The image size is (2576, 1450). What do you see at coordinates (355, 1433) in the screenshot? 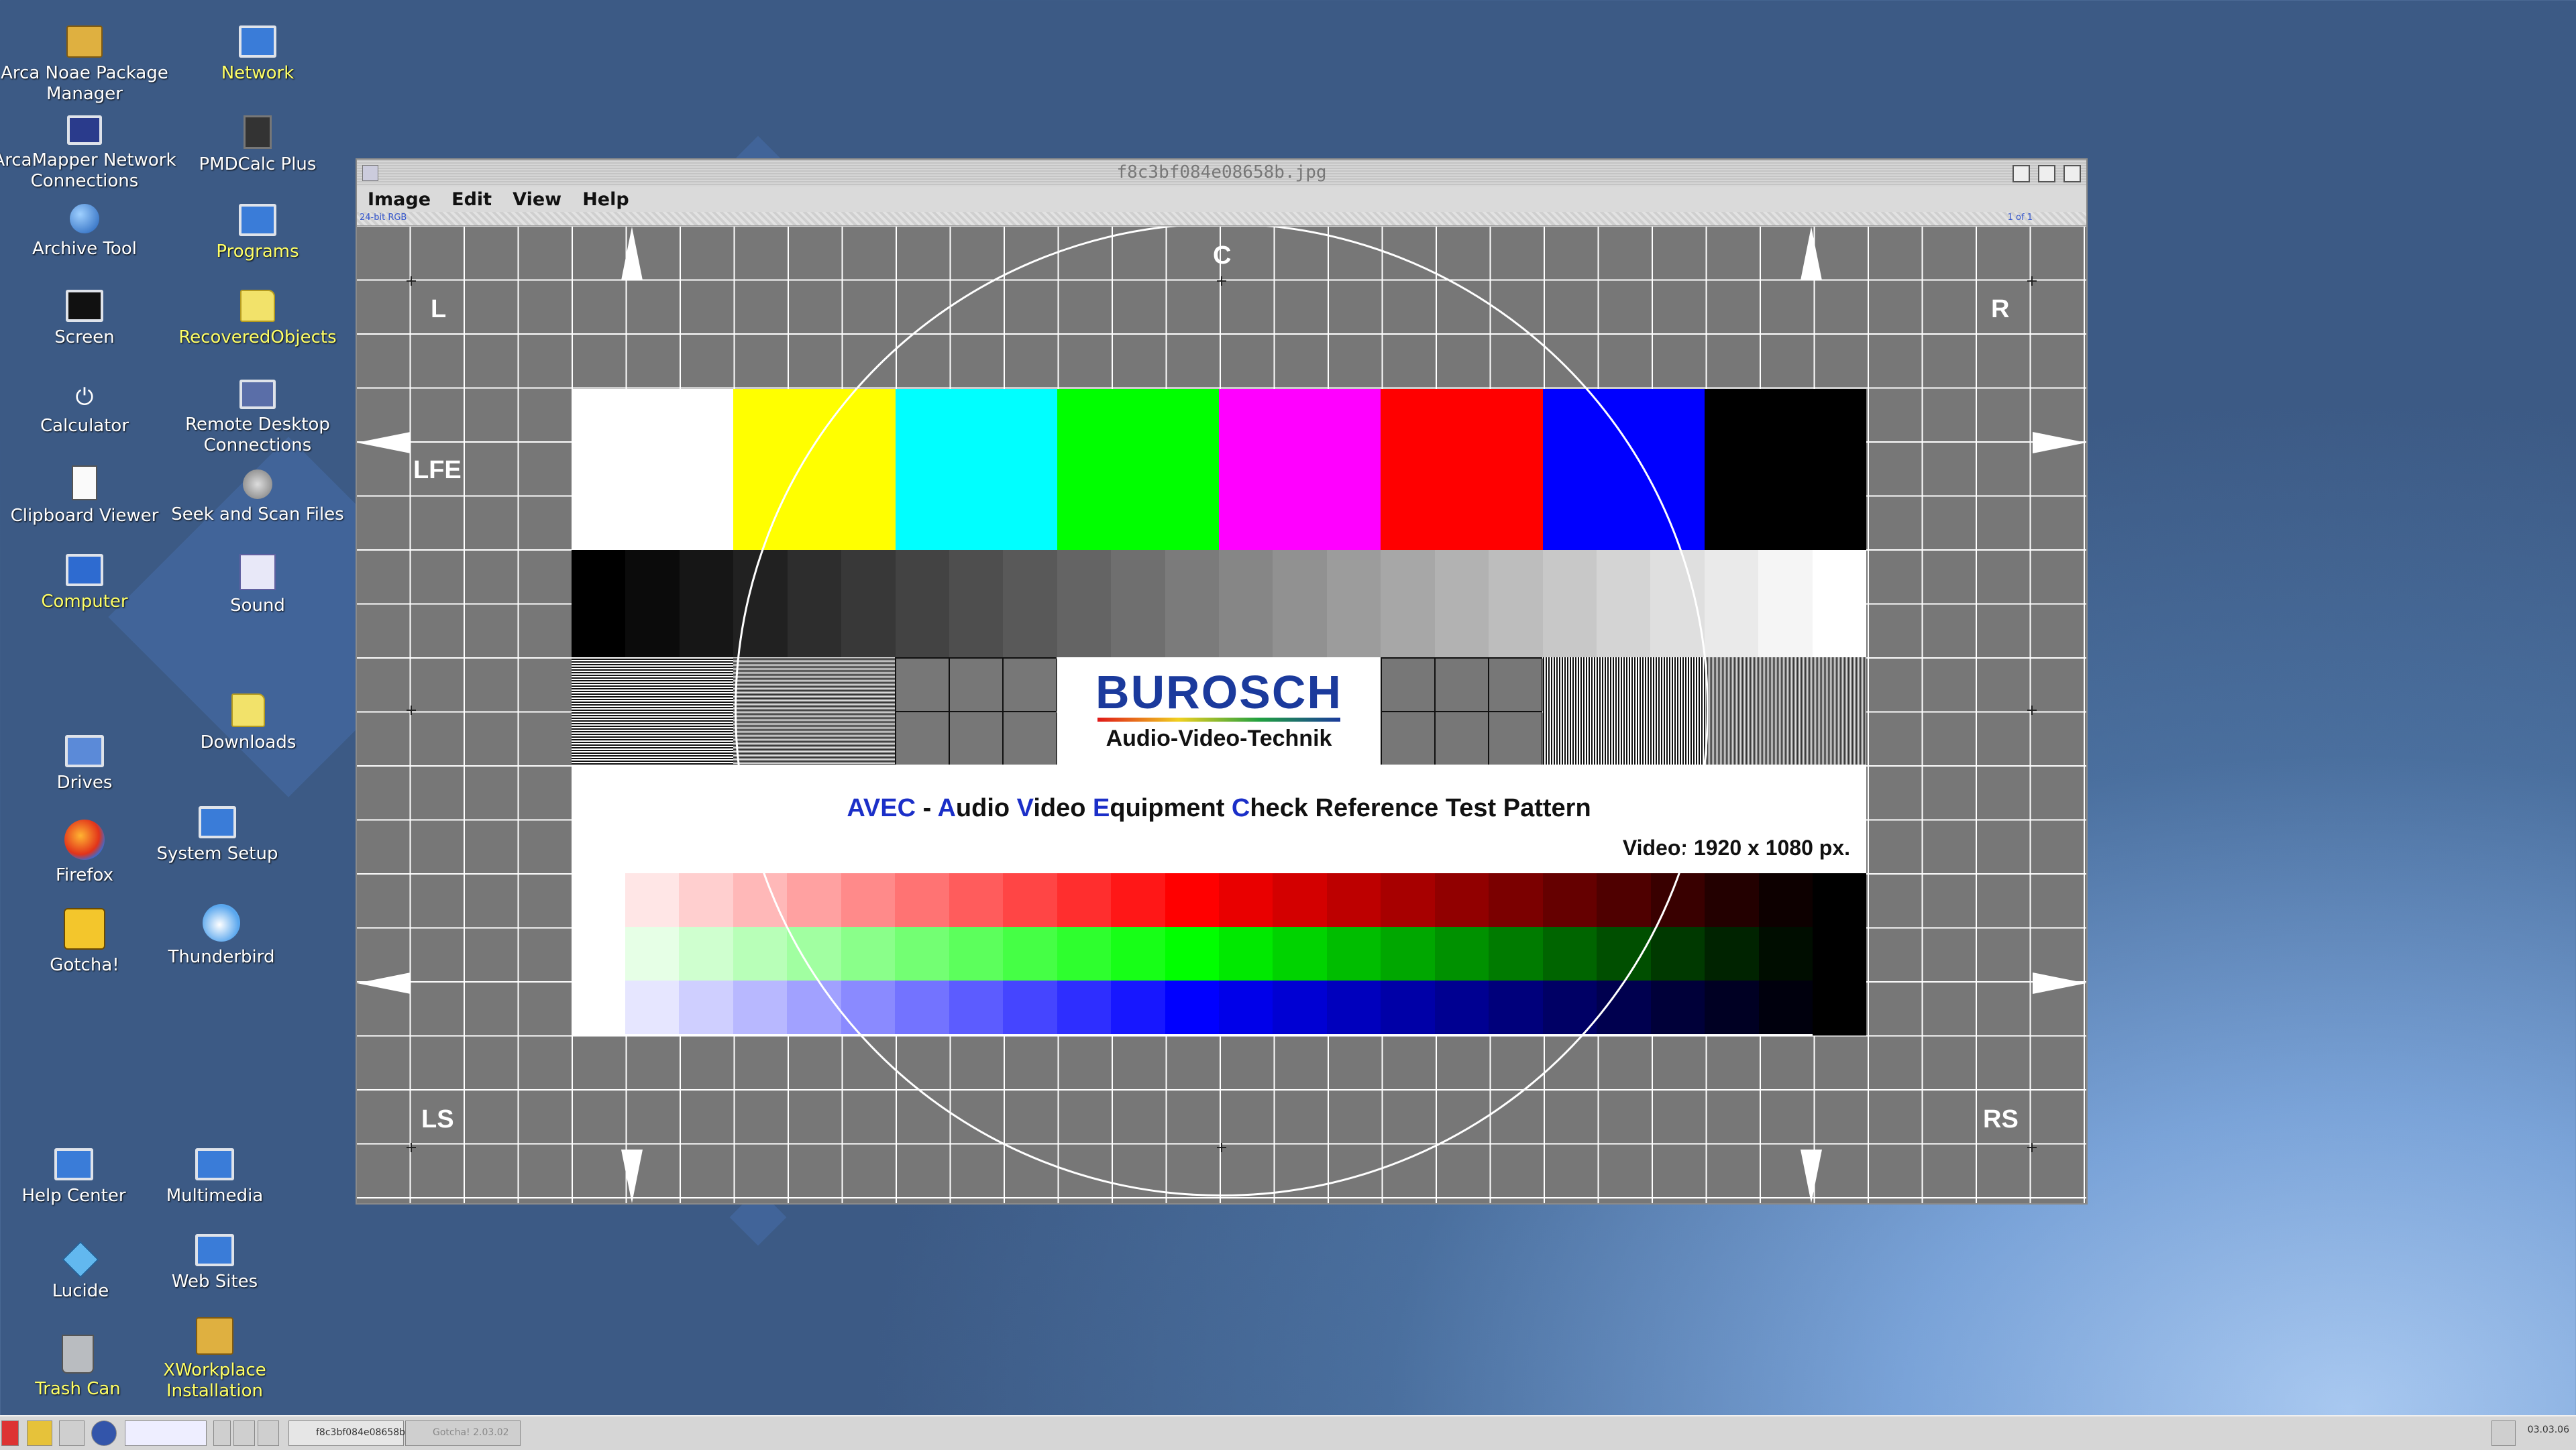
I see `task-image-viewer: f8c3bf084e08658b.jpg` at bounding box center [355, 1433].